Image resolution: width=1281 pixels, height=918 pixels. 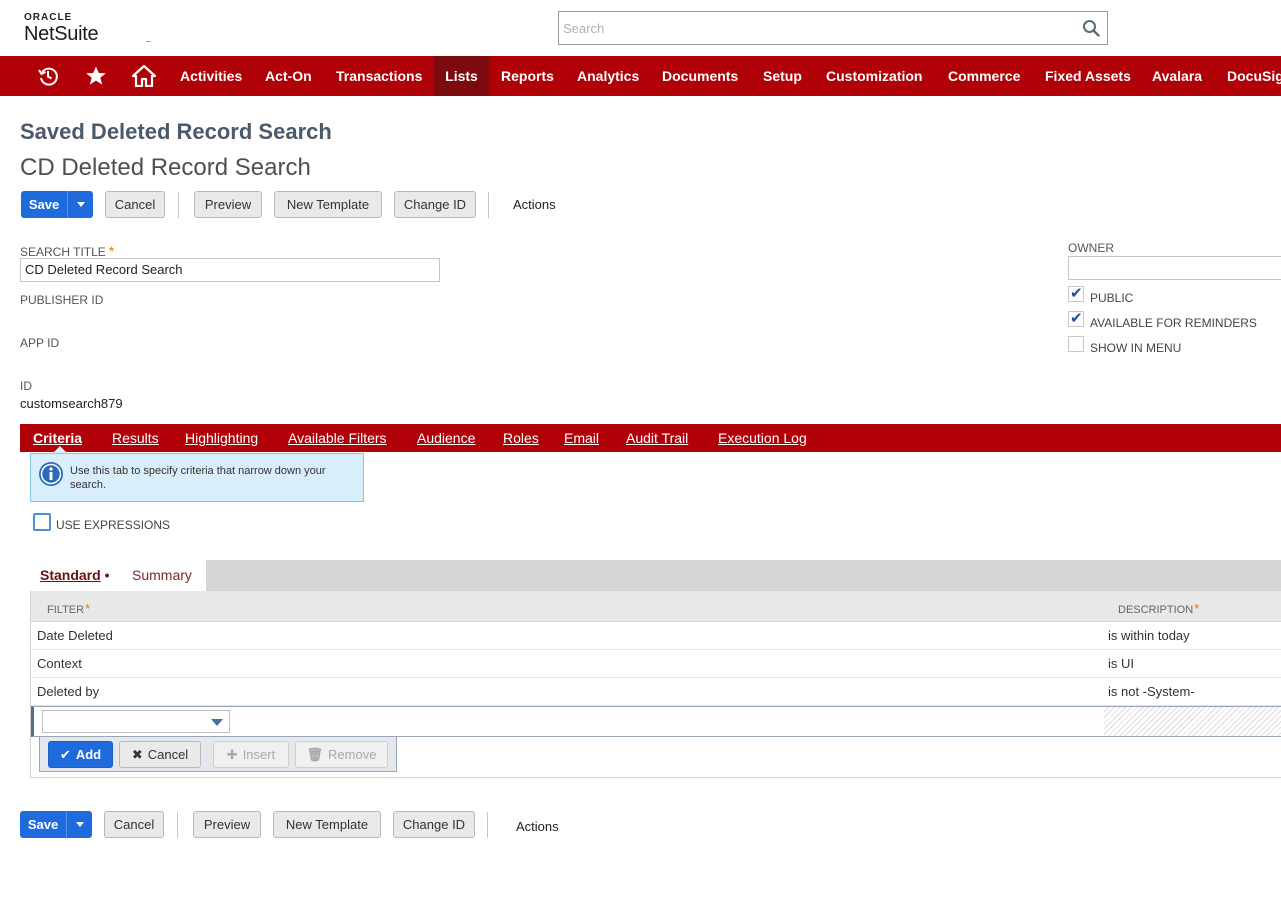 What do you see at coordinates (70, 575) in the screenshot?
I see `tab-standard-label: Standard` at bounding box center [70, 575].